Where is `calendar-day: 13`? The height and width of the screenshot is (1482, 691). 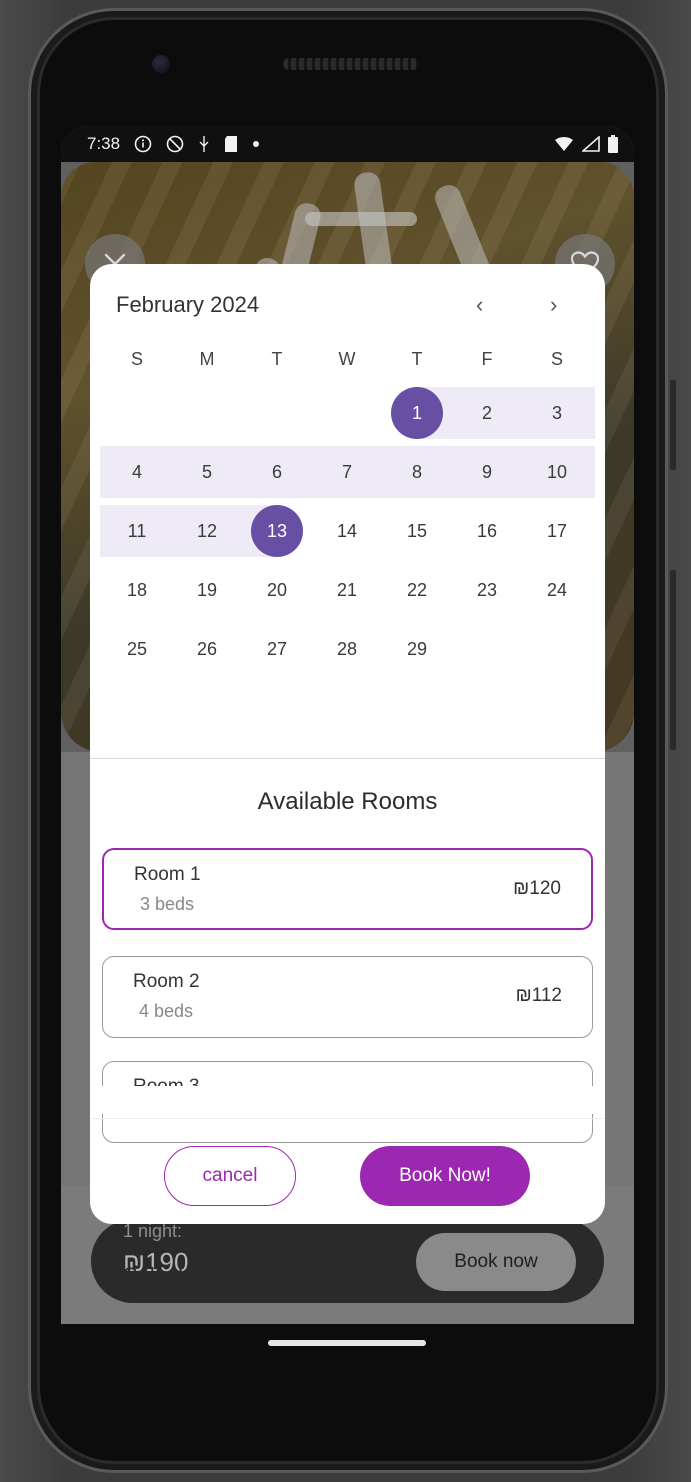 calendar-day: 13 is located at coordinates (277, 531).